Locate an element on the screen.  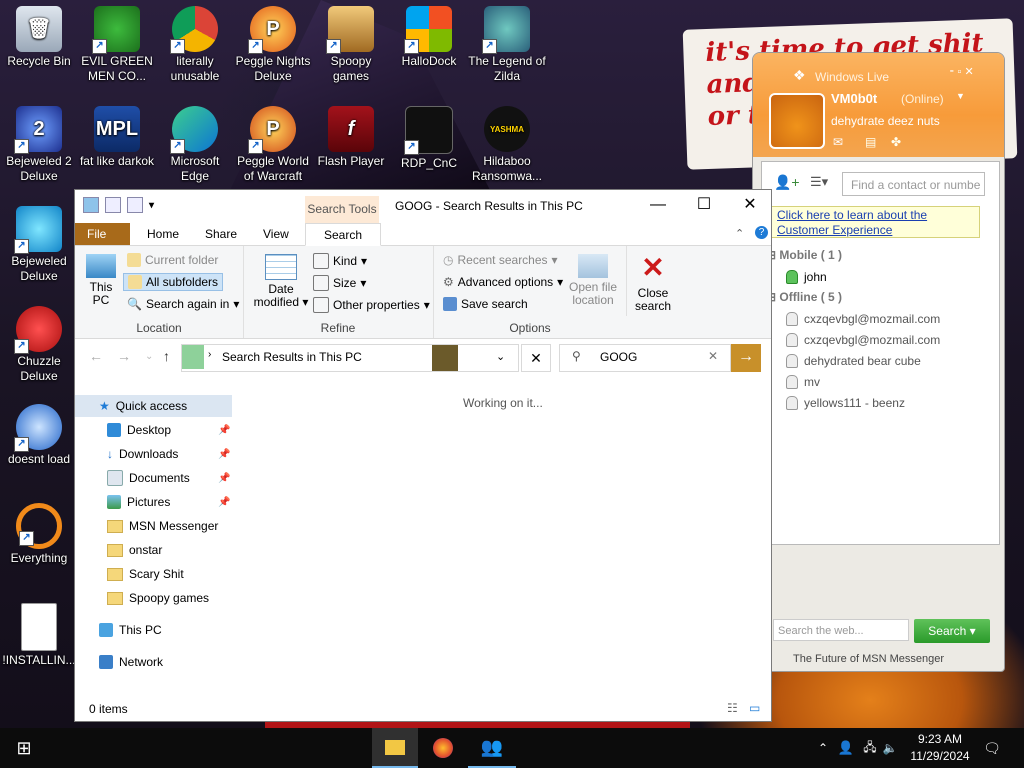
tab-view: View is located at coordinates (276, 234).